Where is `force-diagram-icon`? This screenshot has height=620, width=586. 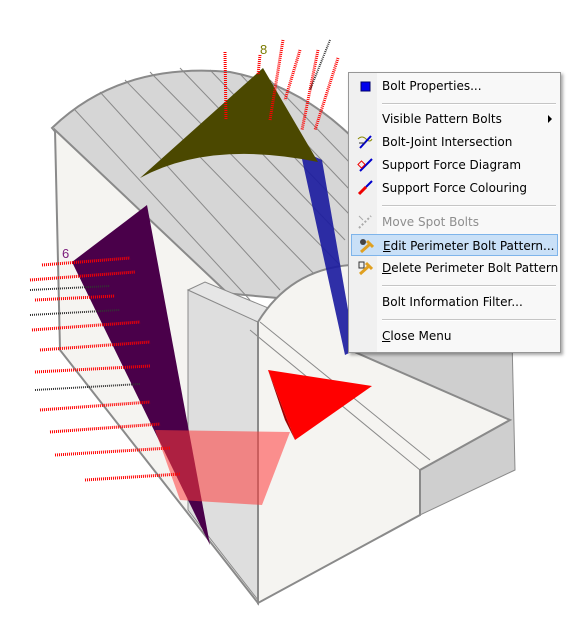
force-diagram-icon is located at coordinates (365, 165).